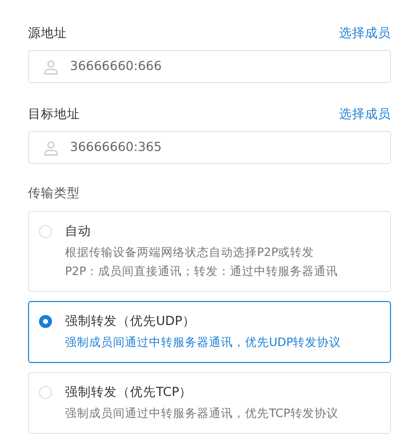 Image resolution: width=419 pixels, height=447 pixels. What do you see at coordinates (129, 391) in the screenshot?
I see `option-title: 强制转发（优先TCP）` at bounding box center [129, 391].